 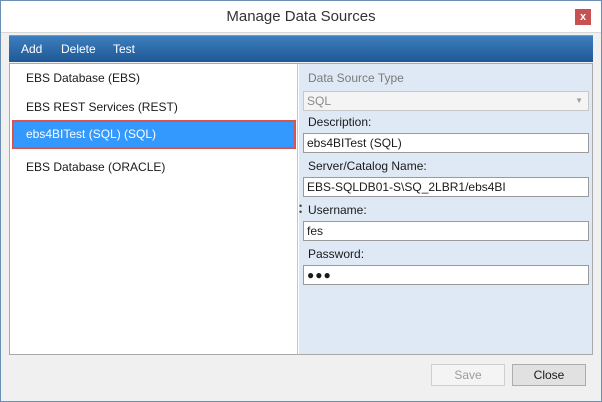 What do you see at coordinates (154, 134) in the screenshot?
I see `list-item-ebs4bitest-sql: ebs4BITest (SQL) (SQL)` at bounding box center [154, 134].